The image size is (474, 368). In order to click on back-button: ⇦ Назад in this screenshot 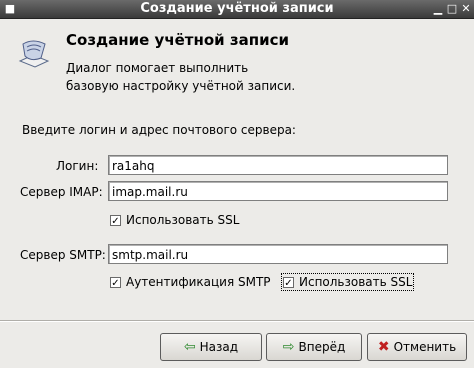, I will do `click(211, 347)`.